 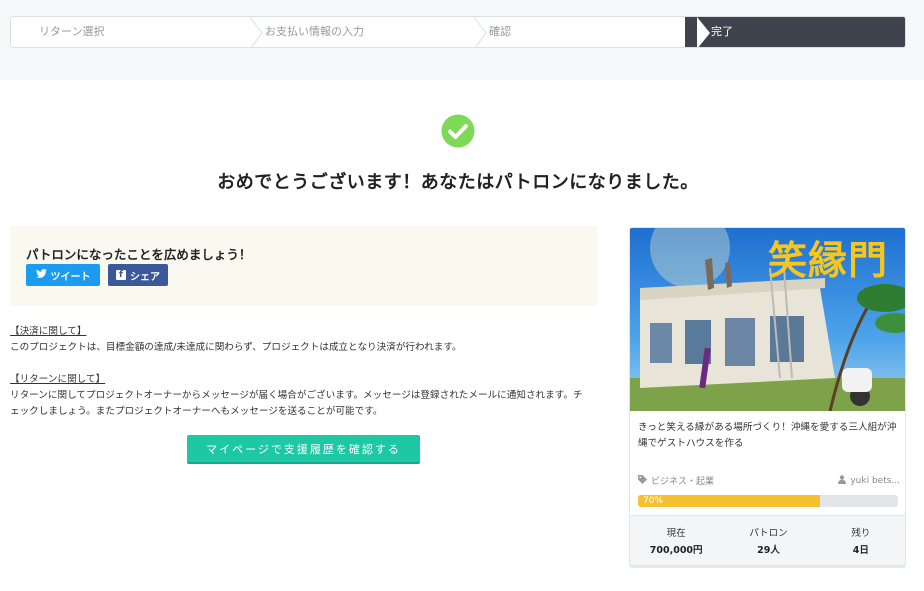 What do you see at coordinates (828, 261) in the screenshot?
I see `image-logo-text: 笑縁門` at bounding box center [828, 261].